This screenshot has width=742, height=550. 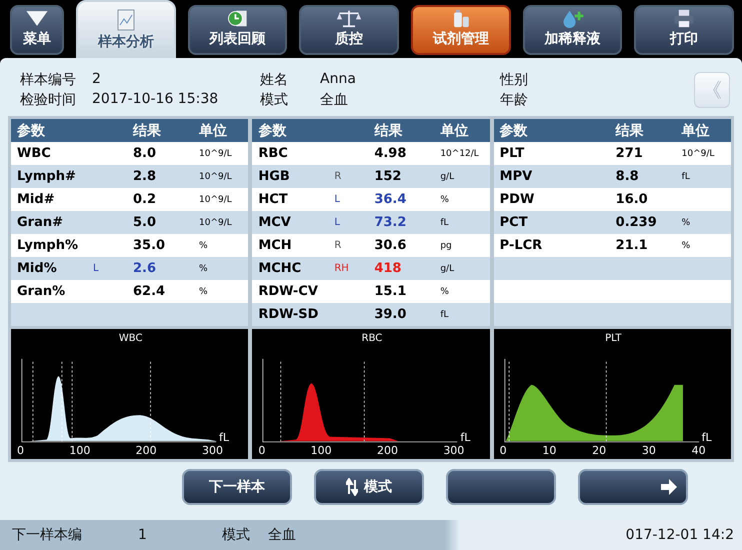 I want to click on histogram-title: PLT, so click(x=613, y=338).